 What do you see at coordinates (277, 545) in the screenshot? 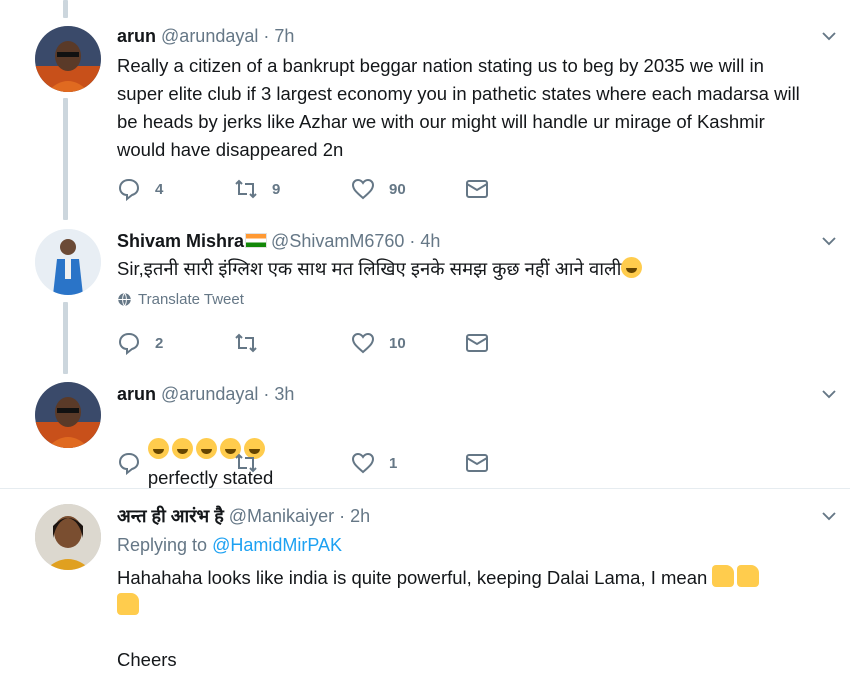
I see `replying-to-handle: @HamidMirPAK` at bounding box center [277, 545].